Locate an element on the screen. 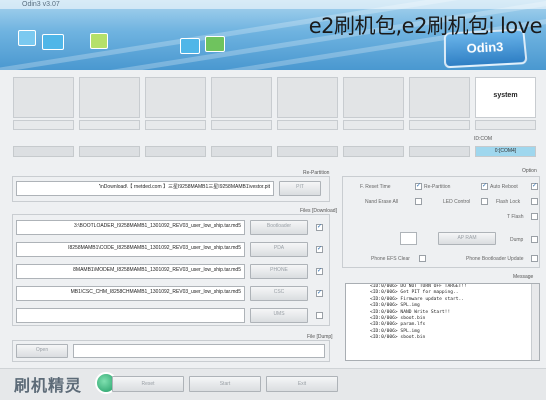 Image resolution: width=546 pixels, height=400 pixels. repartition-option-label: Re-Partition is located at coordinates (437, 187).